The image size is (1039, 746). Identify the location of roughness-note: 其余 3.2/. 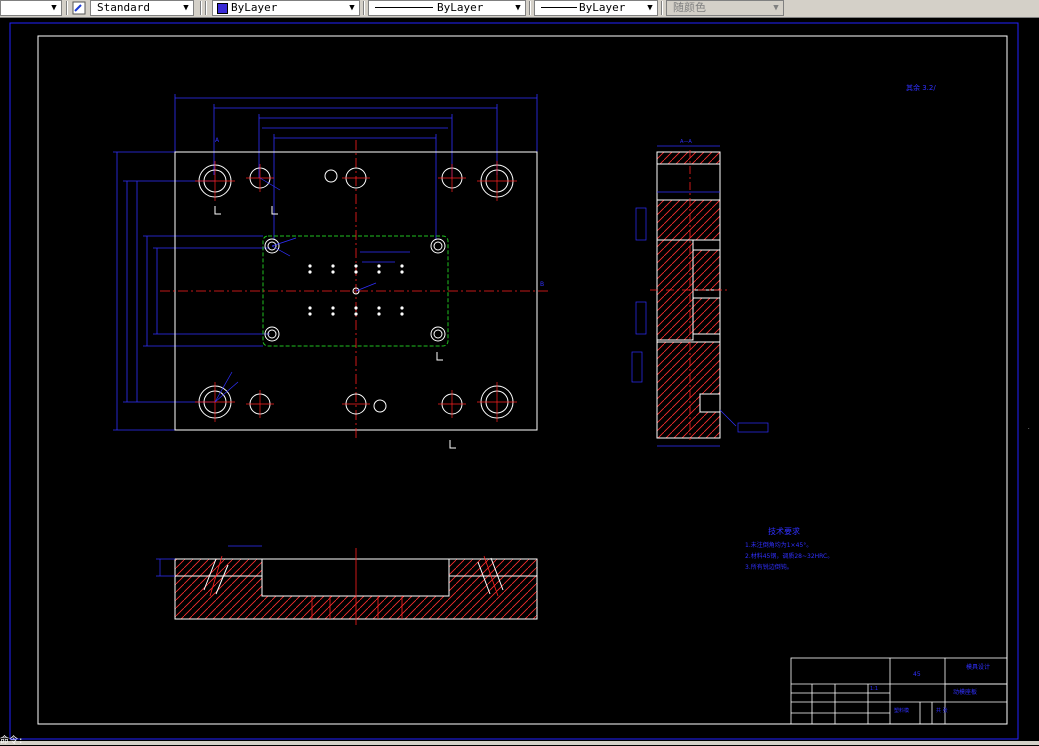
(921, 87).